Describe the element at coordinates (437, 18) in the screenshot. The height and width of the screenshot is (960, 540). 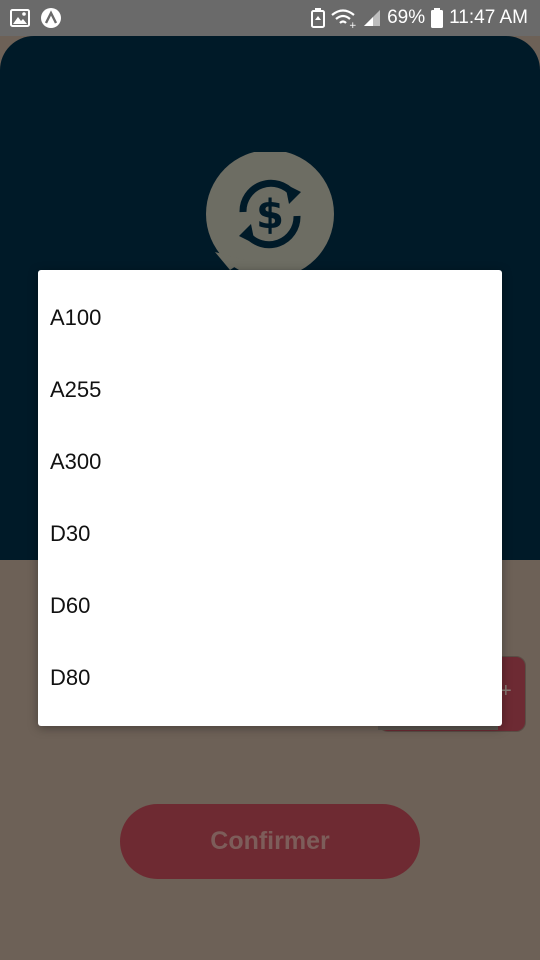
I see `battery-icon` at that location.